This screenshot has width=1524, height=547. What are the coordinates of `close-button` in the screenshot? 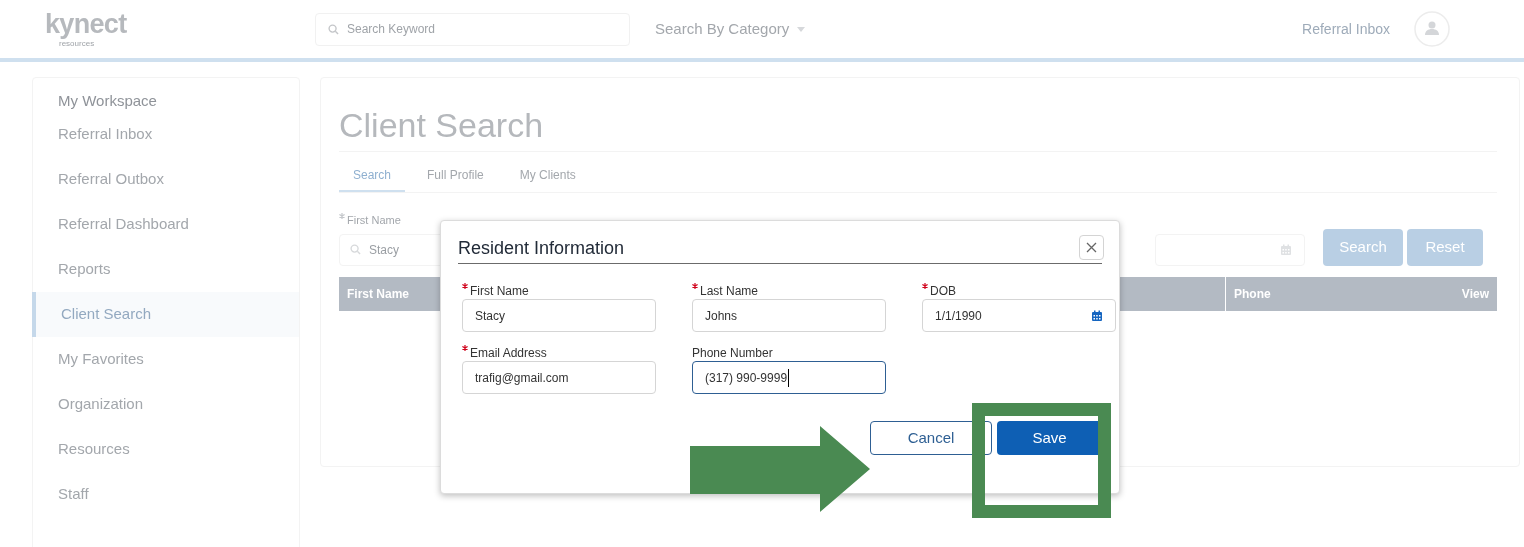 It's located at (1091, 247).